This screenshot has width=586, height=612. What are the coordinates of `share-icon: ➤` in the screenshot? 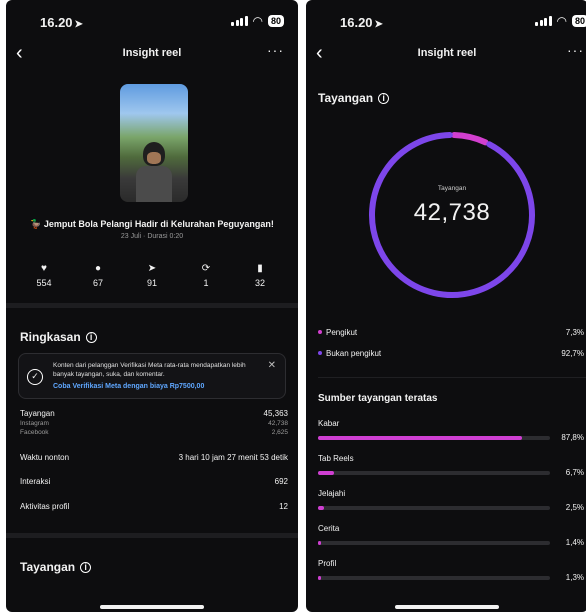 It's located at (152, 268).